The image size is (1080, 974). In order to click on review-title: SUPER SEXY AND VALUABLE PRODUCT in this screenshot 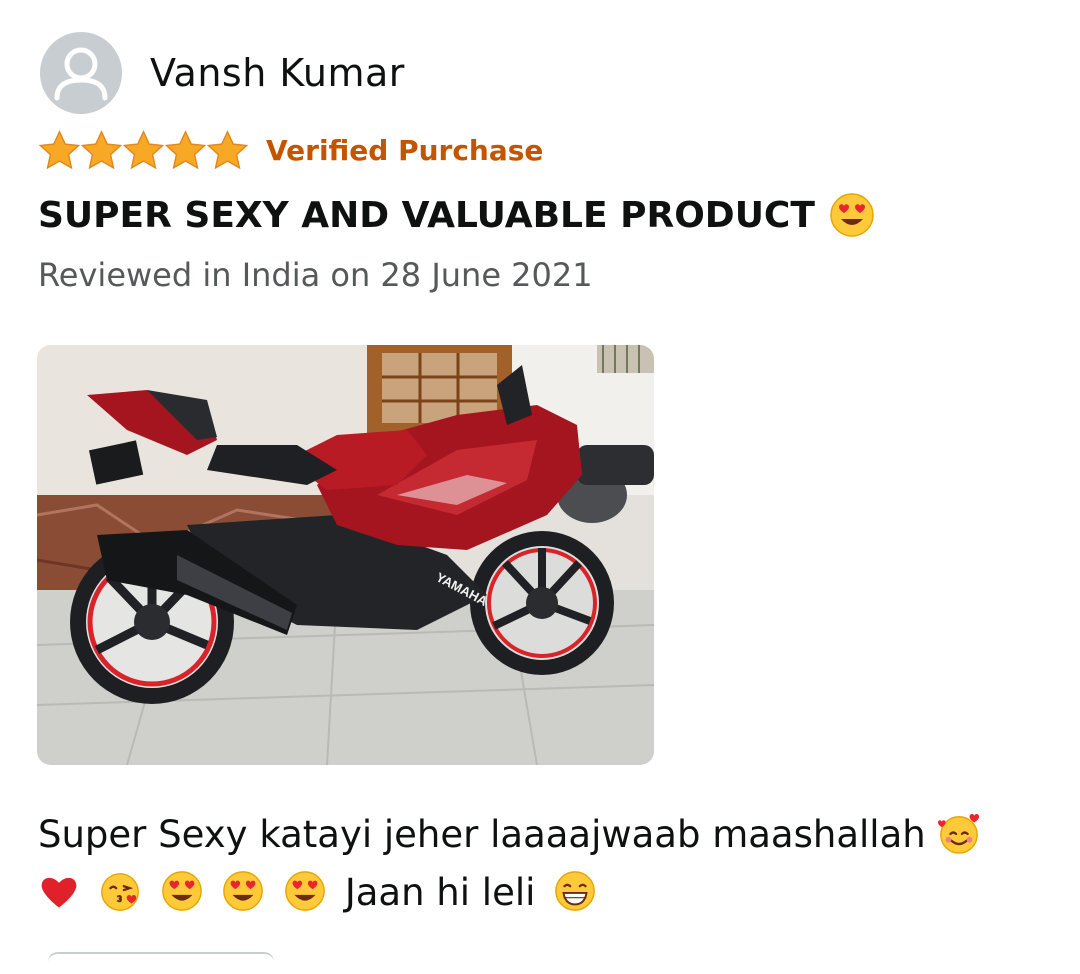, I will do `click(456, 215)`.